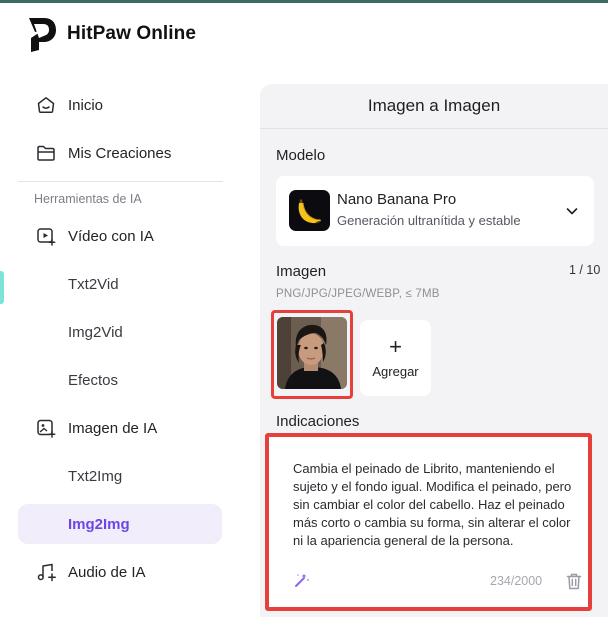 The height and width of the screenshot is (617, 608). Describe the element at coordinates (88, 199) in the screenshot. I see `sidebar-section-label: Herramientas de IA` at that location.